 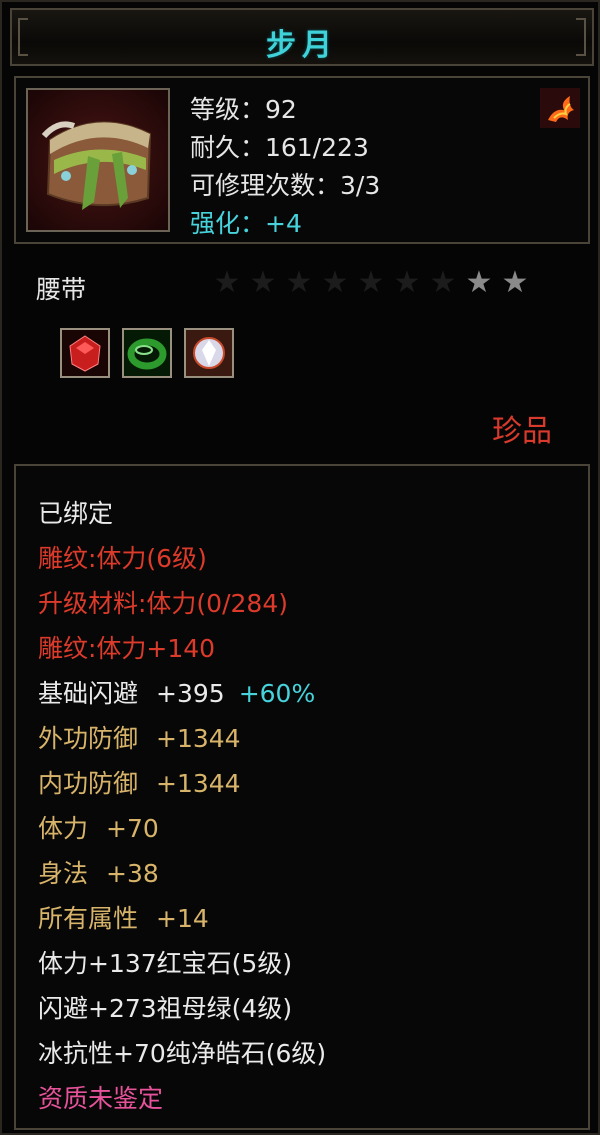 I want to click on attribute-row: 基础闪避 +395 +60%, so click(x=176, y=692).